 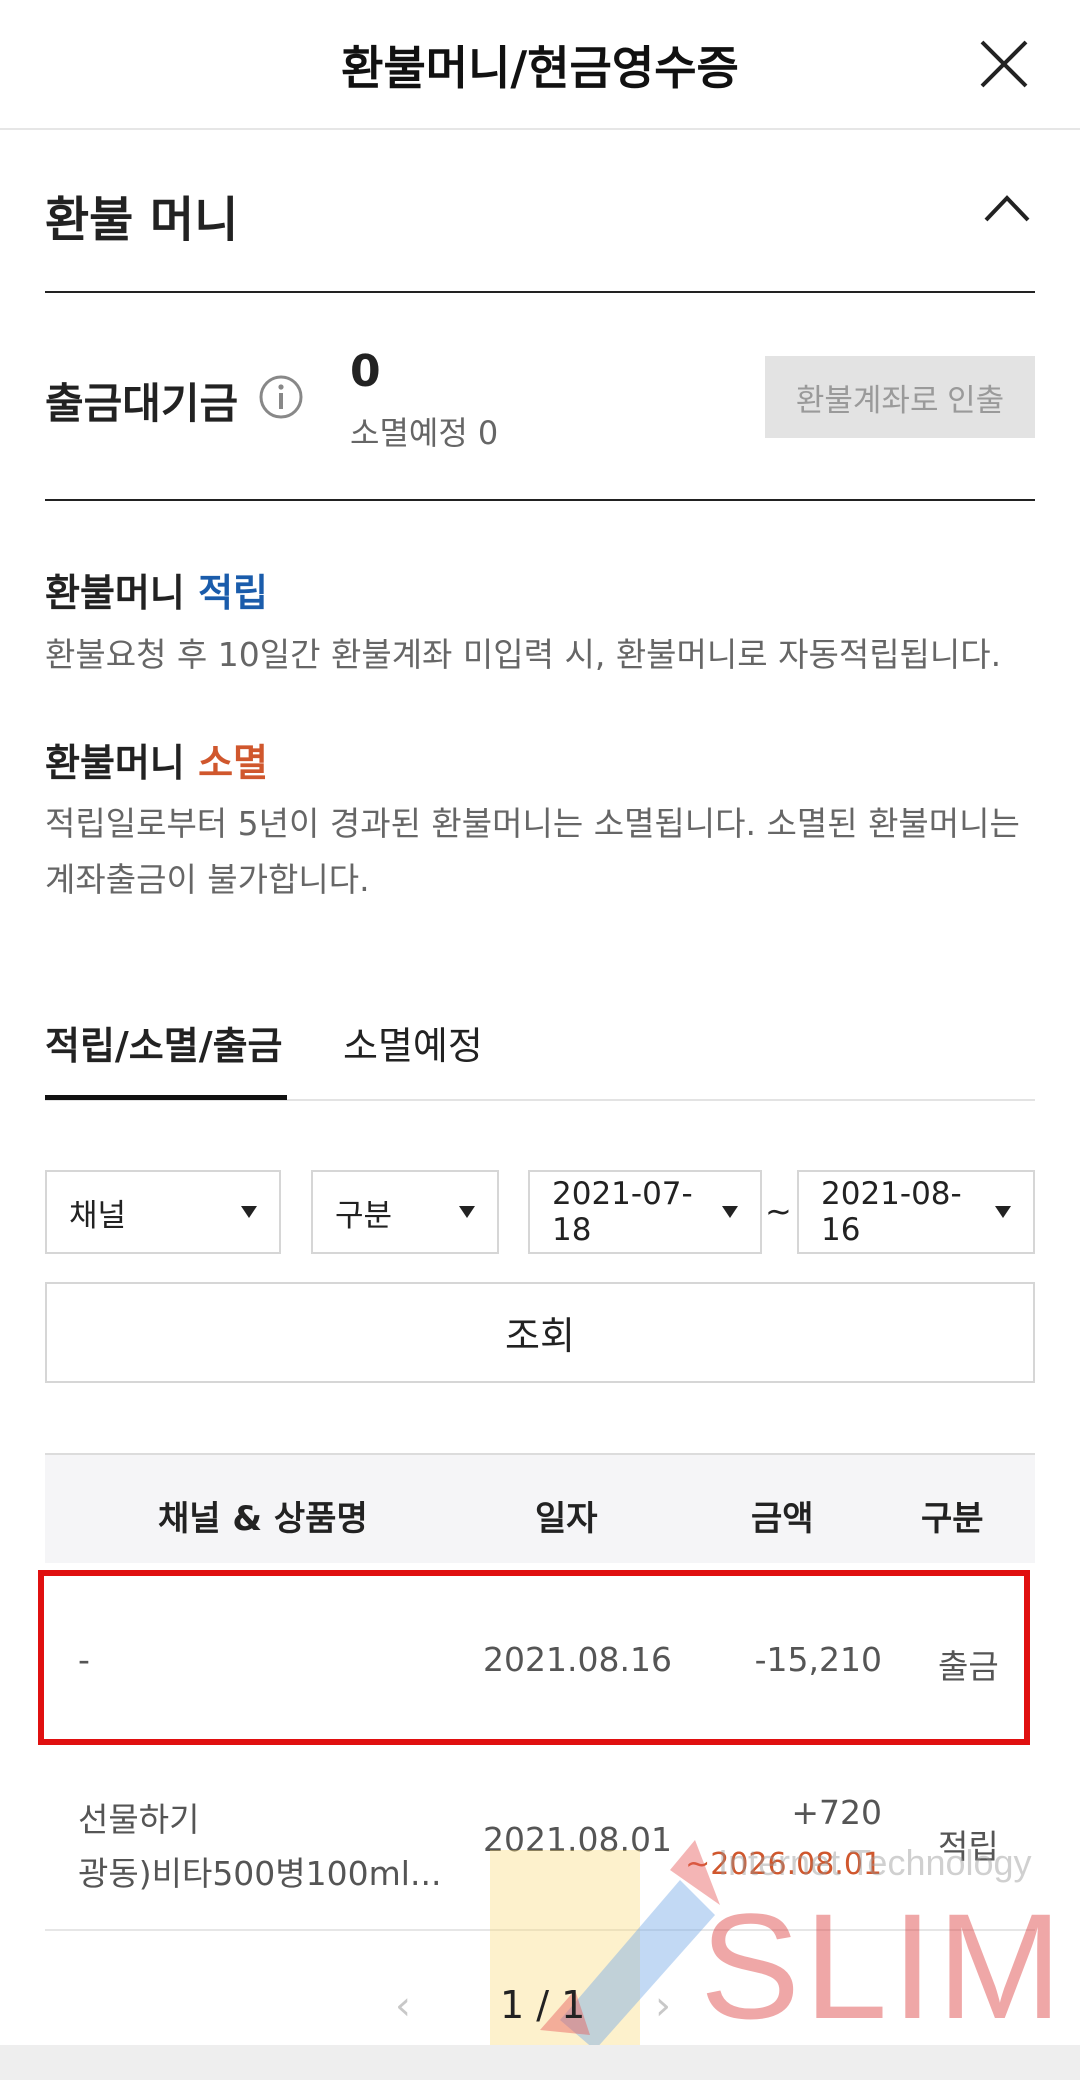 What do you see at coordinates (424, 433) in the screenshot?
I see `expiring-amount: 소멸예정 0` at bounding box center [424, 433].